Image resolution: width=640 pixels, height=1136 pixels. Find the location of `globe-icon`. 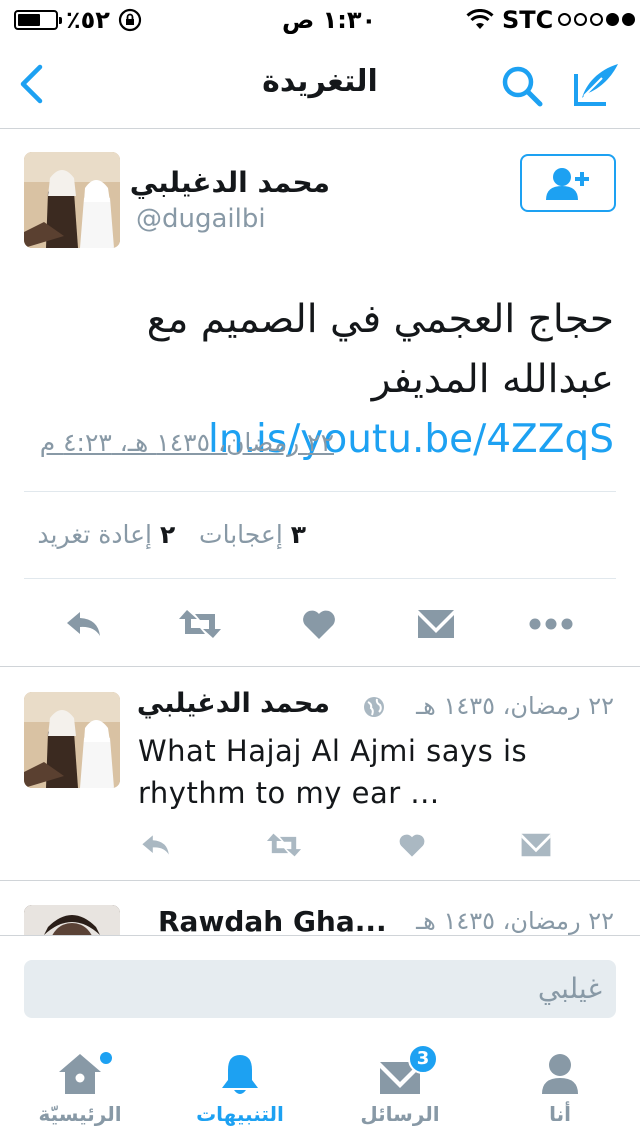

globe-icon is located at coordinates (374, 707).